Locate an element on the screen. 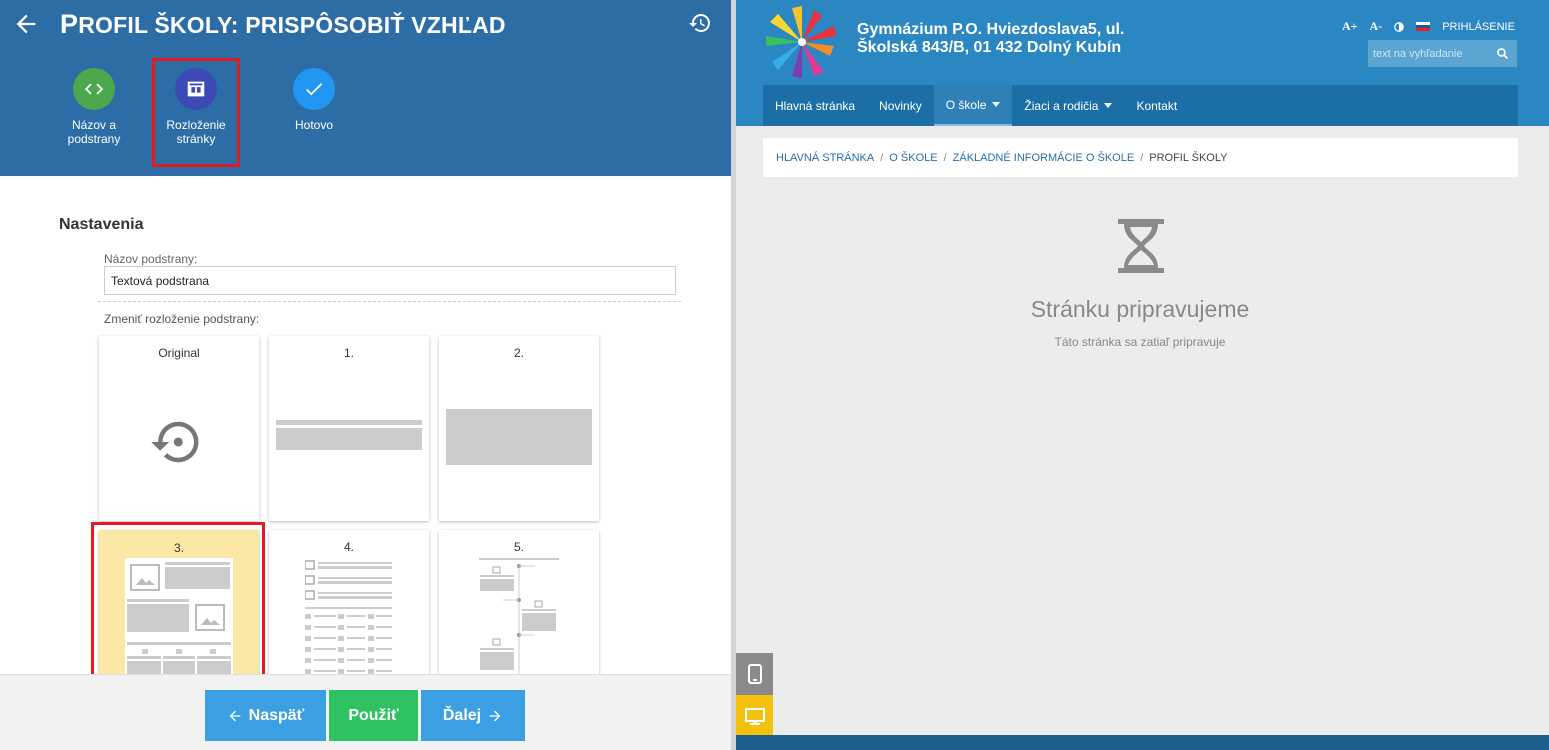 The height and width of the screenshot is (750, 1549). font-increase-button: A+ is located at coordinates (1350, 26).